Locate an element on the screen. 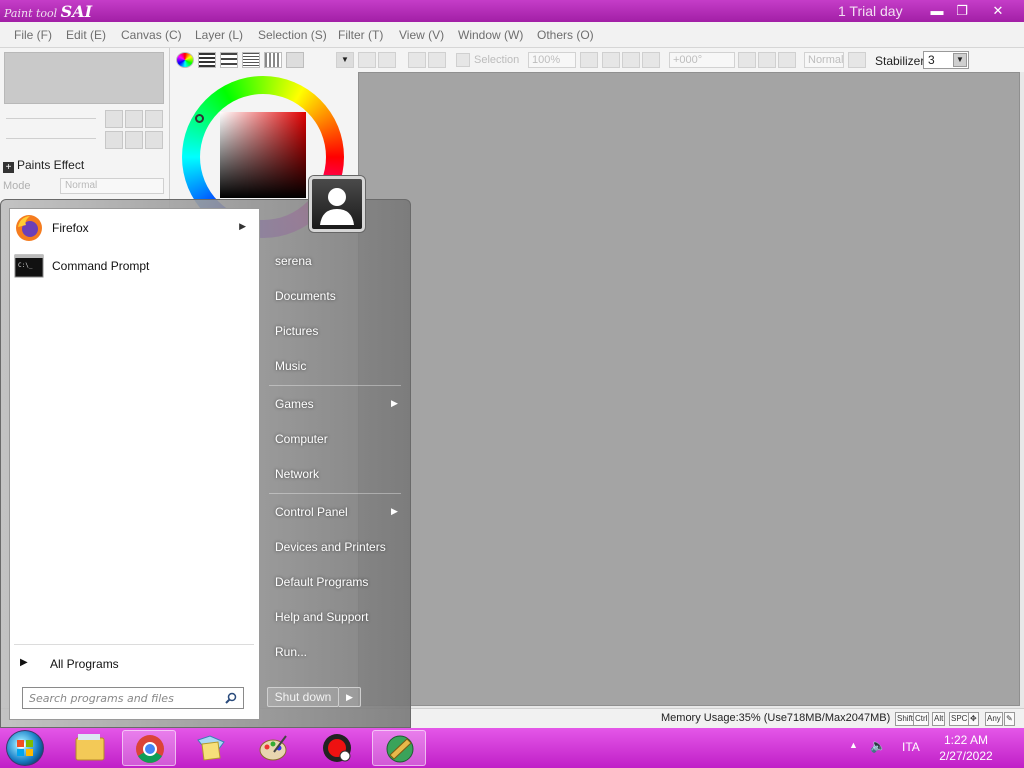  windows-logo-icon is located at coordinates (25, 748).